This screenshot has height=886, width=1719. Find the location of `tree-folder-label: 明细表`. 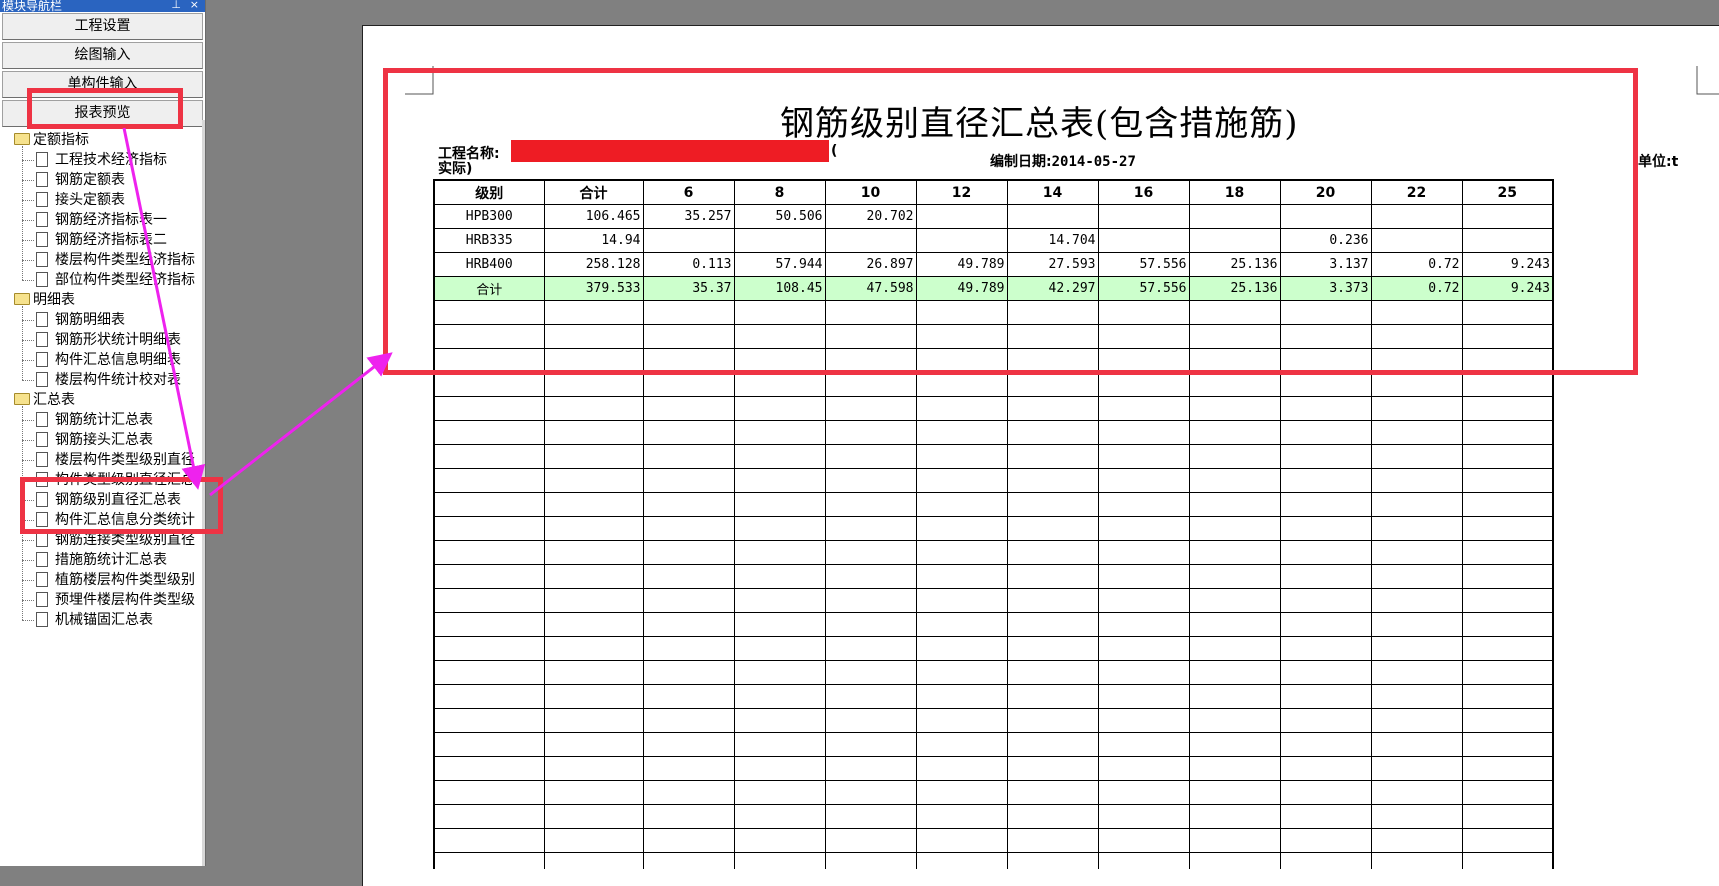

tree-folder-label: 明细表 is located at coordinates (54, 300).